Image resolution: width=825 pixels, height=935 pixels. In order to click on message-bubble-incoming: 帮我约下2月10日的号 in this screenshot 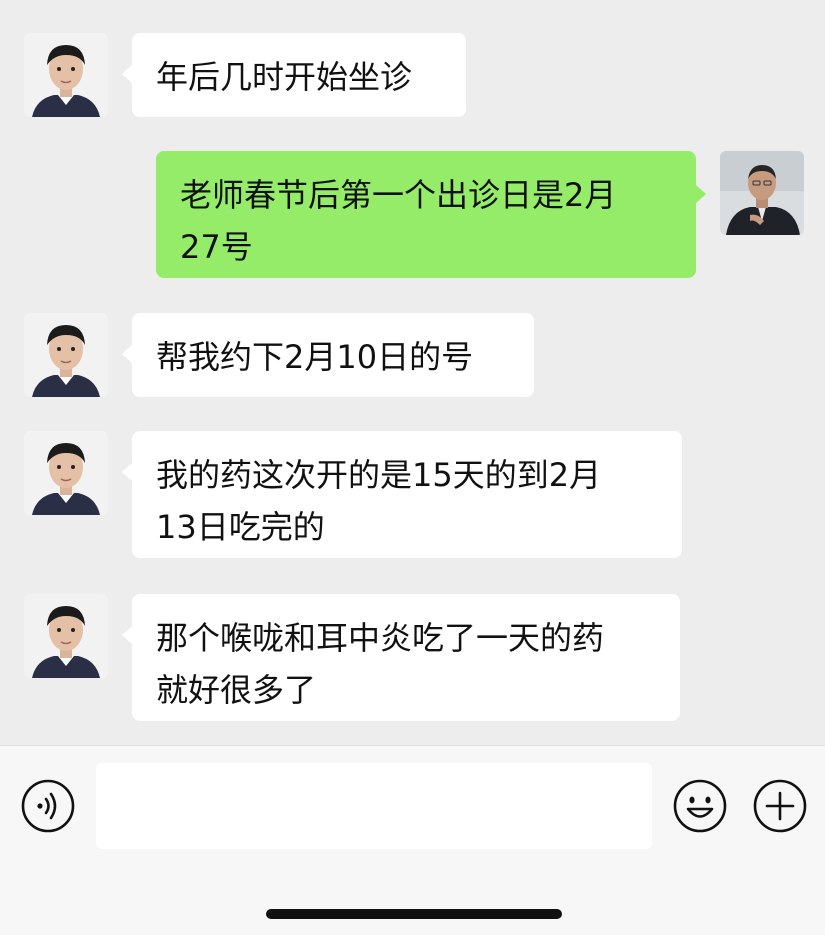, I will do `click(333, 355)`.